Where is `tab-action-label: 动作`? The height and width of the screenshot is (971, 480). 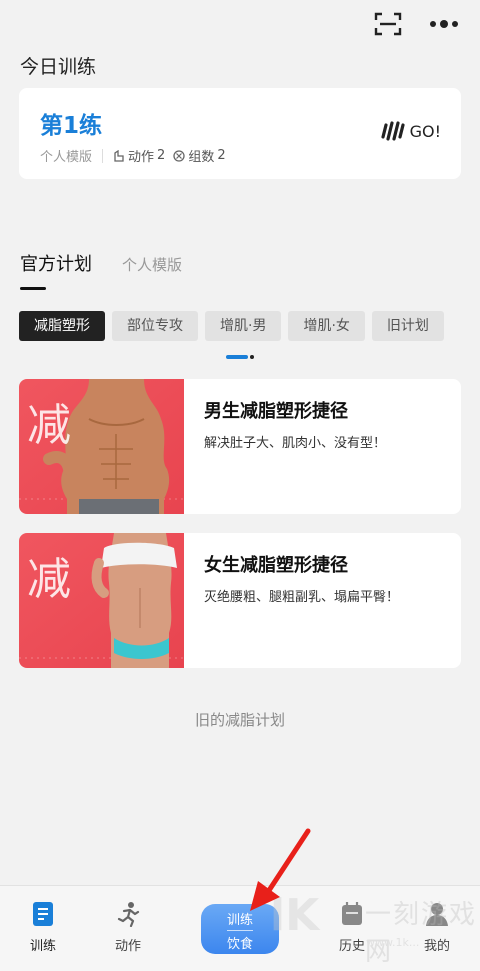 tab-action-label: 动作 is located at coordinates (127, 946).